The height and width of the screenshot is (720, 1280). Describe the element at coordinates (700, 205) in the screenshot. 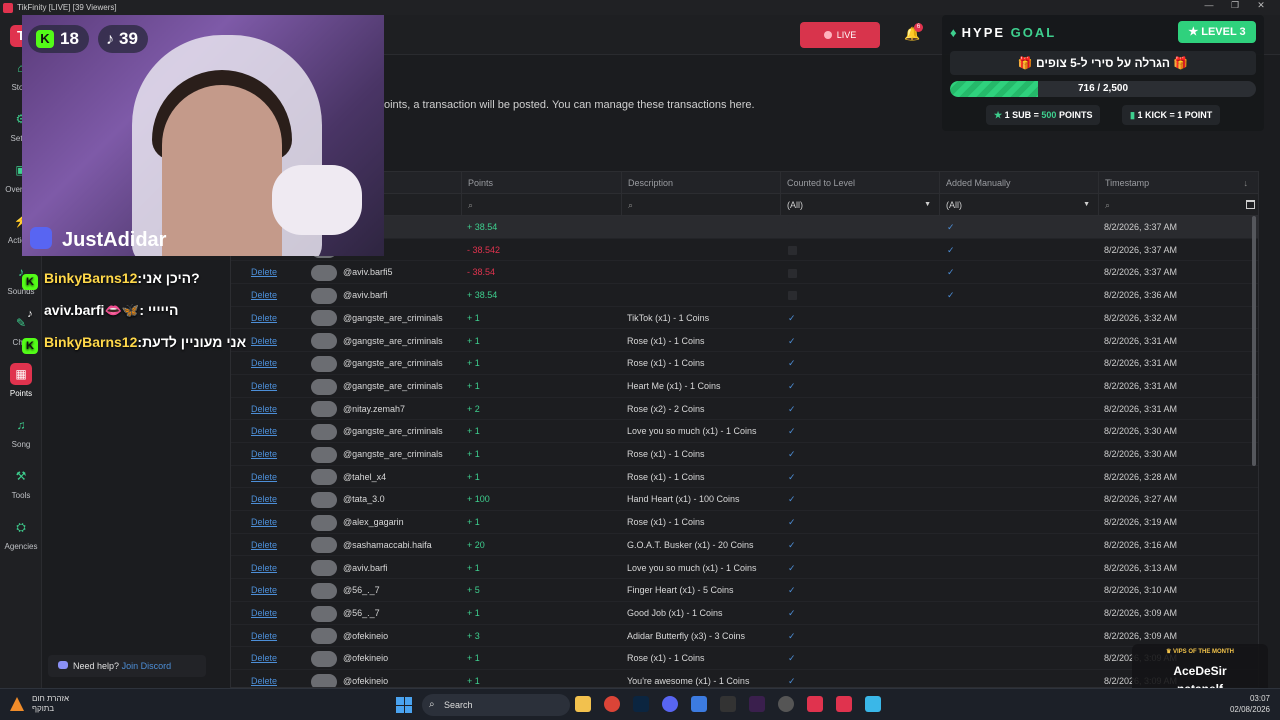

I see `description-filter-input: ⌕` at that location.